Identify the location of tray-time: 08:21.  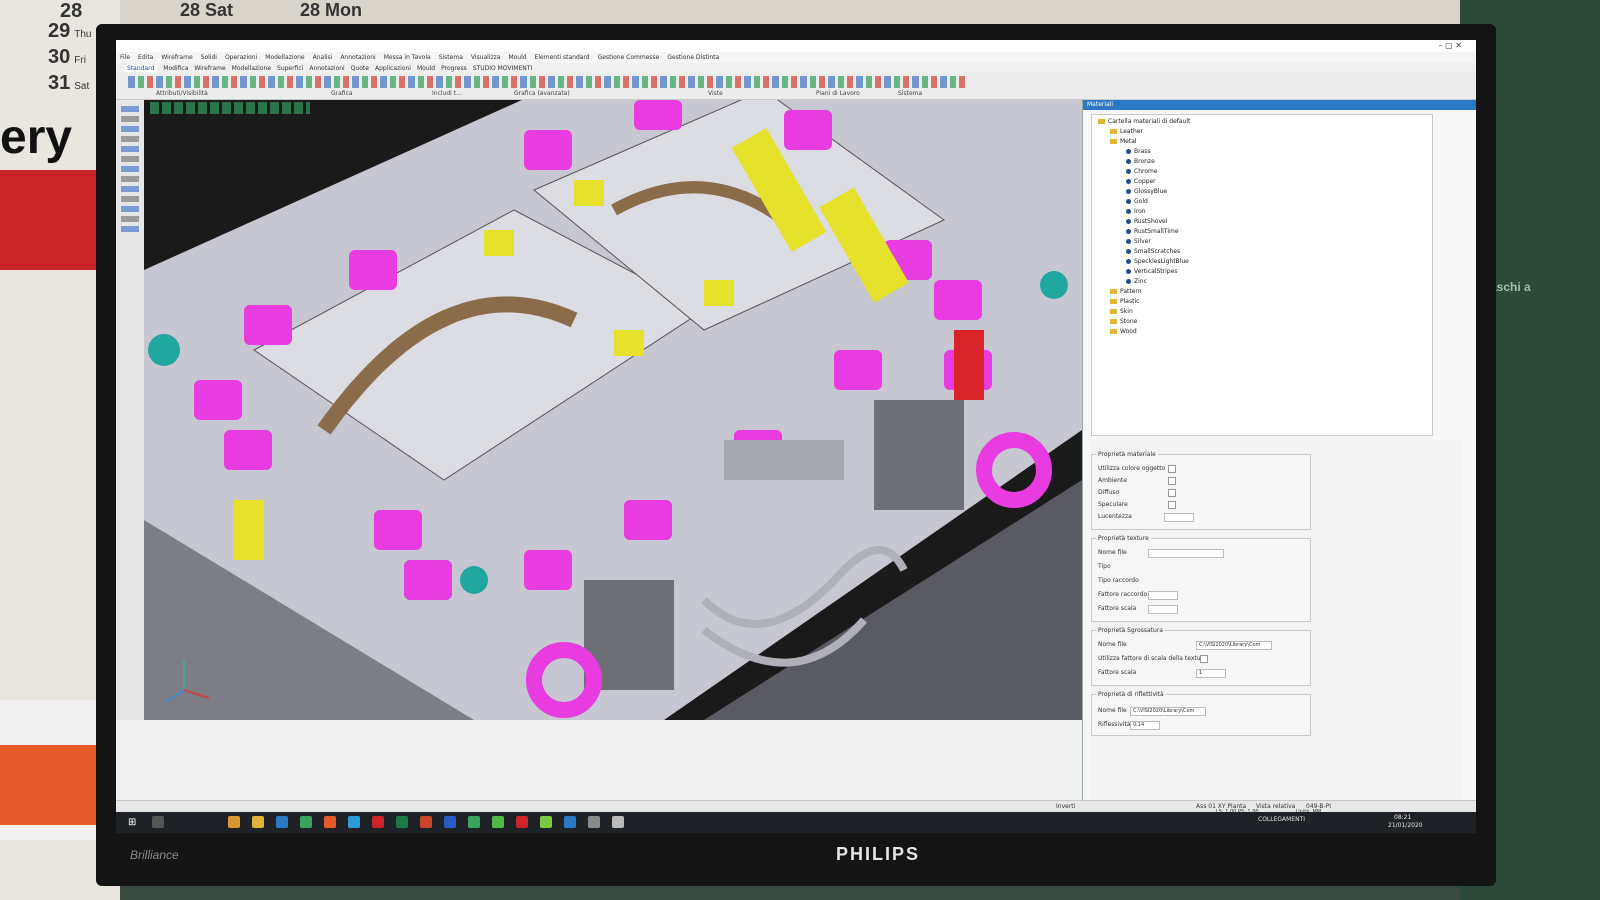
(1402, 817).